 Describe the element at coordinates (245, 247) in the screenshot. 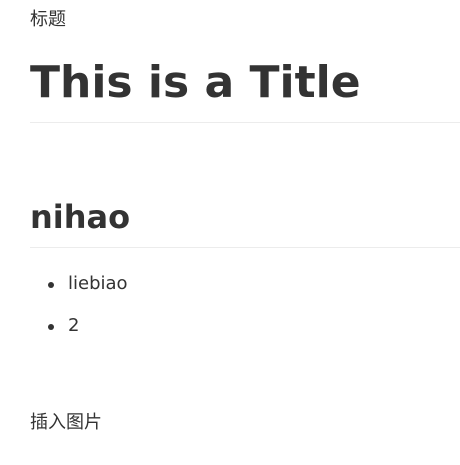

I see `section-divider` at that location.